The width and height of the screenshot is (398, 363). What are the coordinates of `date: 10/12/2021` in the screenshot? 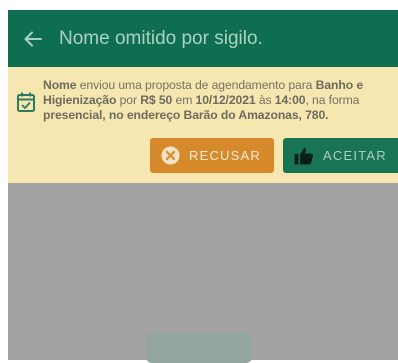 It's located at (225, 100).